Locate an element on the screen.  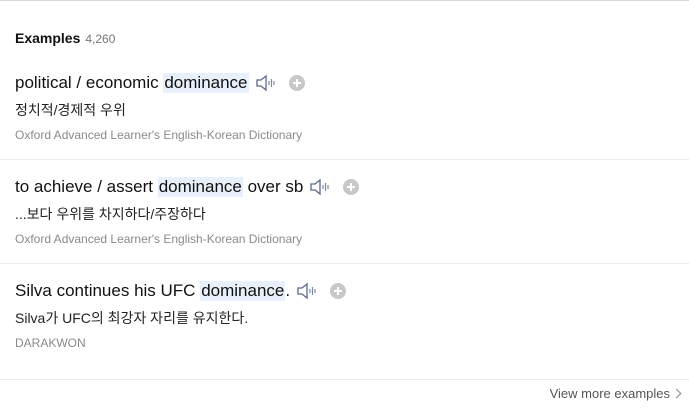
example-text-before: Silva continues his UFC is located at coordinates (108, 290).